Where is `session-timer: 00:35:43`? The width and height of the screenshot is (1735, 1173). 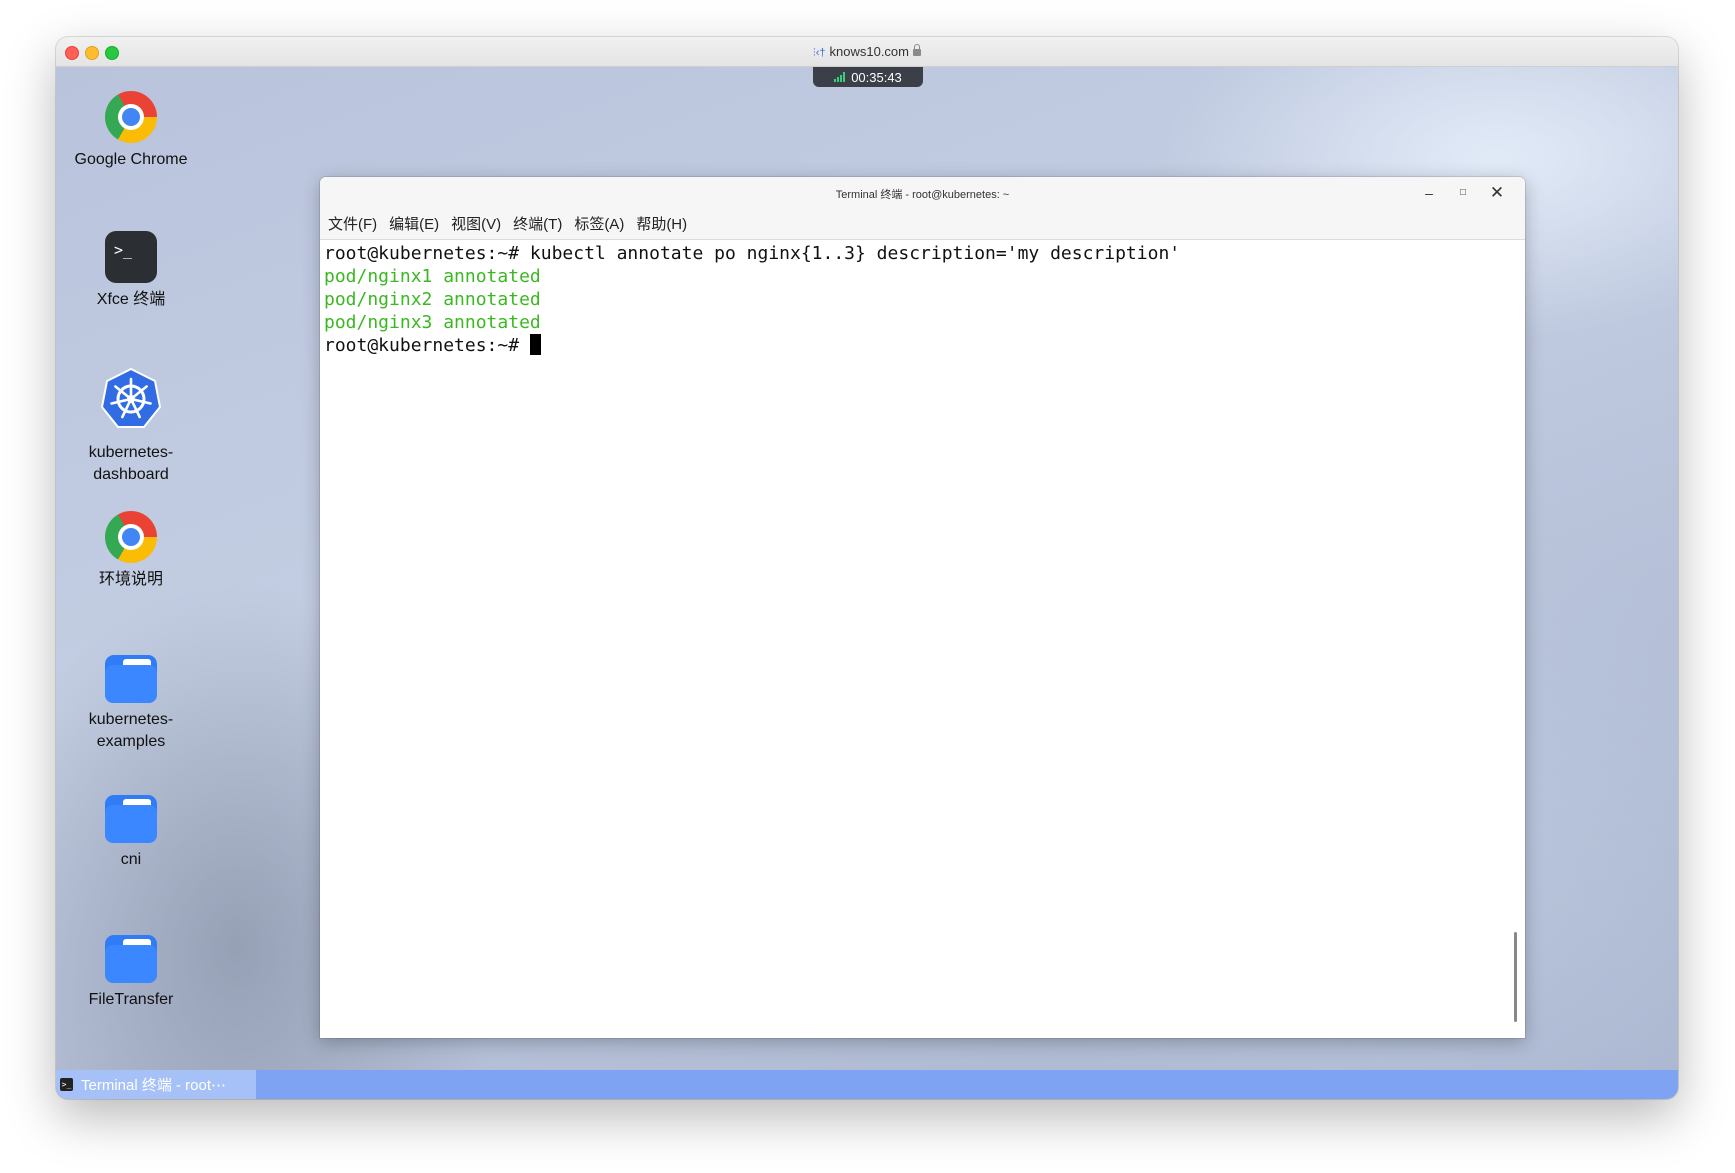
session-timer: 00:35:43 is located at coordinates (868, 77).